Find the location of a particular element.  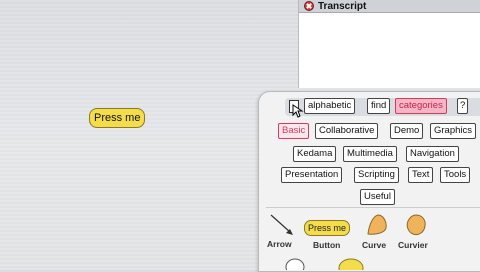

category-basic: Basic is located at coordinates (294, 131).